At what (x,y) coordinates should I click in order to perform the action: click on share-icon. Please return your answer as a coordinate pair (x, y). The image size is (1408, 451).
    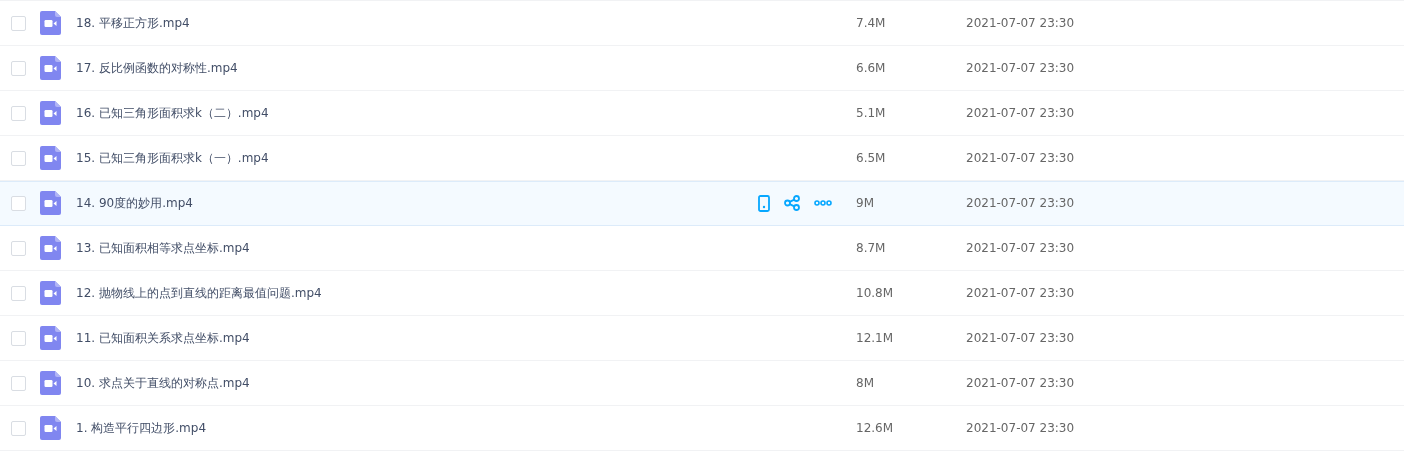
    Looking at the image, I should click on (792, 203).